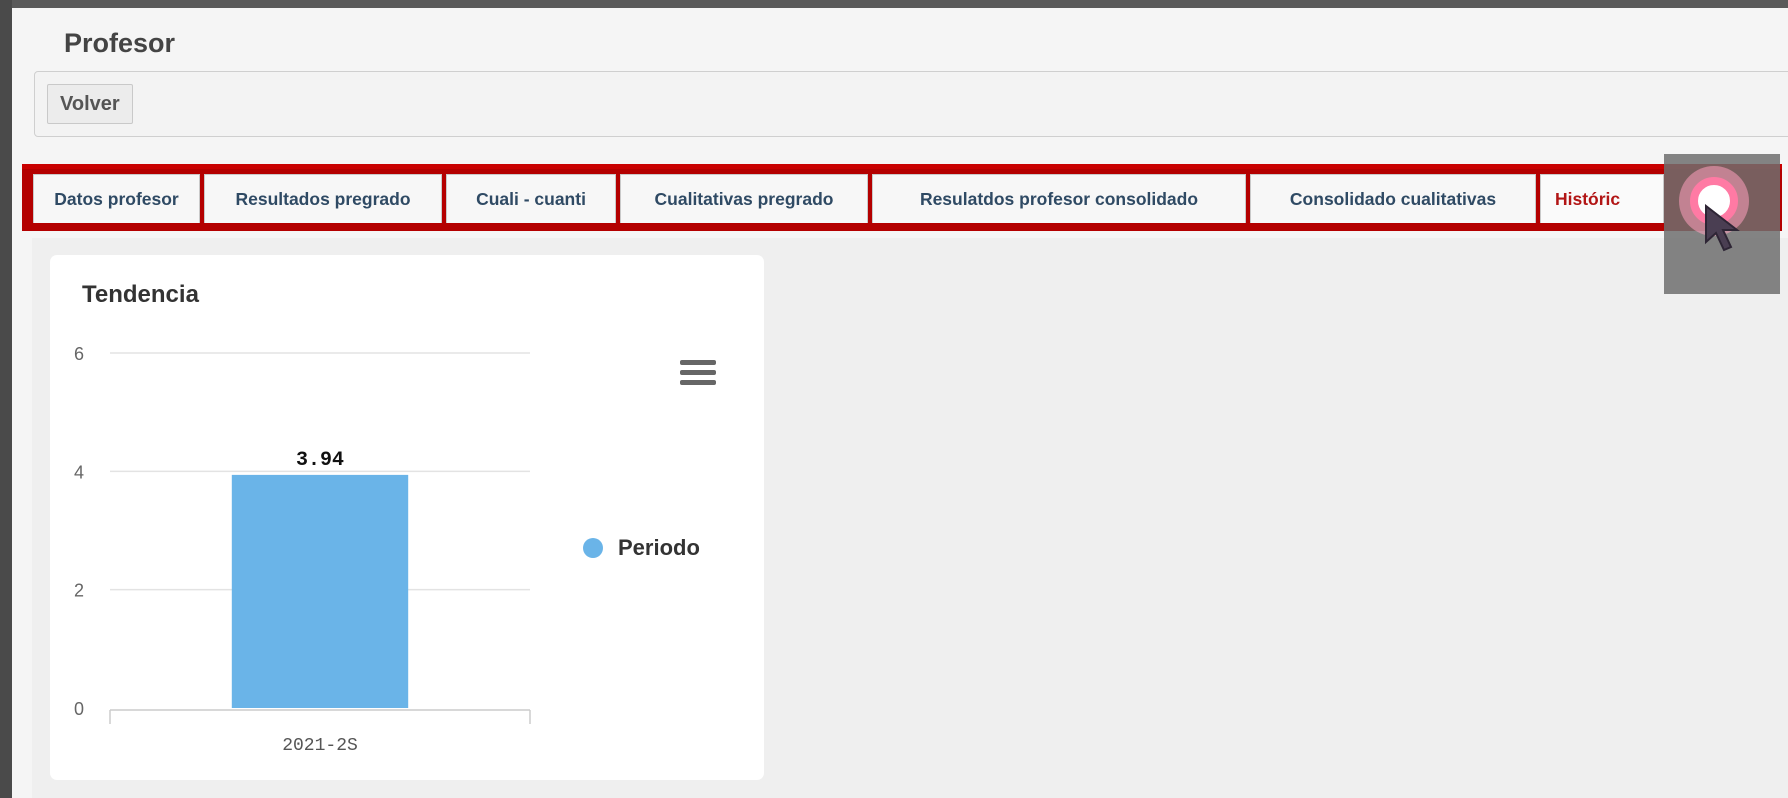  What do you see at coordinates (120, 43) in the screenshot?
I see `page-title: Profesor` at bounding box center [120, 43].